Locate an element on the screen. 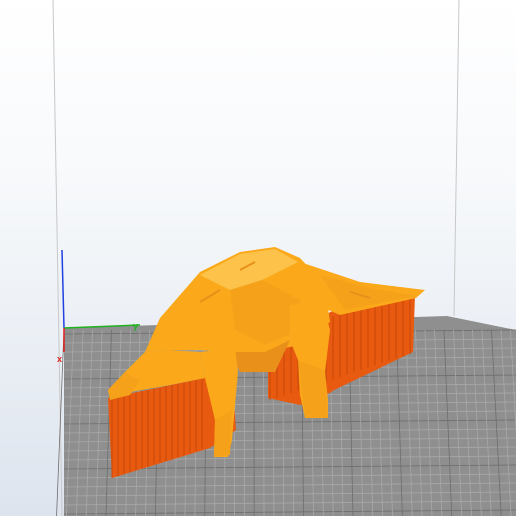 This screenshot has width=516, height=516. axis-z-line is located at coordinates (63, 289).